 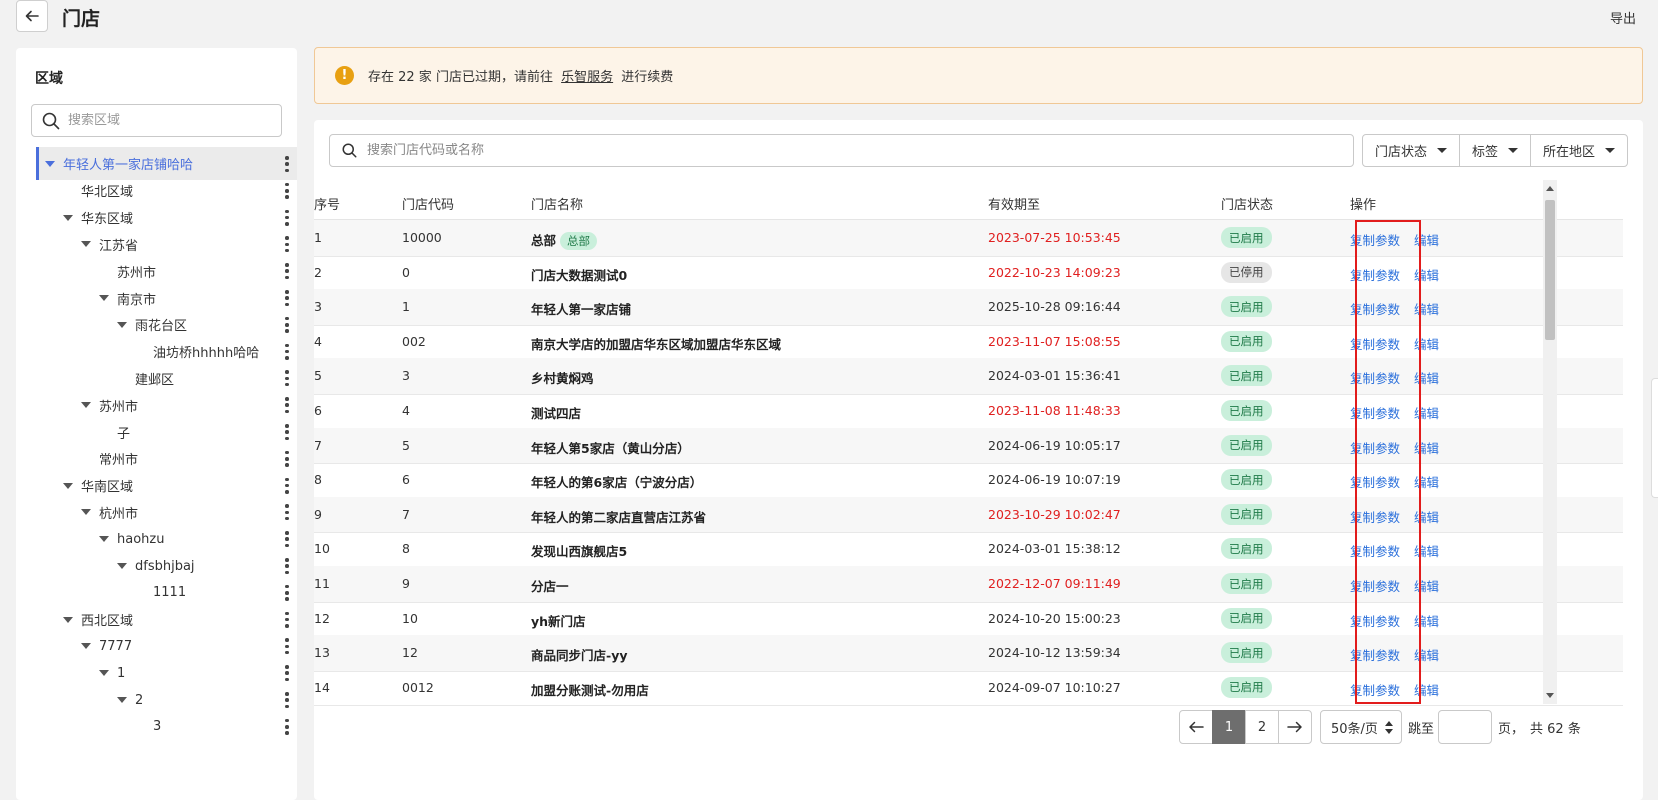 What do you see at coordinates (166, 620) in the screenshot?
I see `tree-node: 西北区域` at bounding box center [166, 620].